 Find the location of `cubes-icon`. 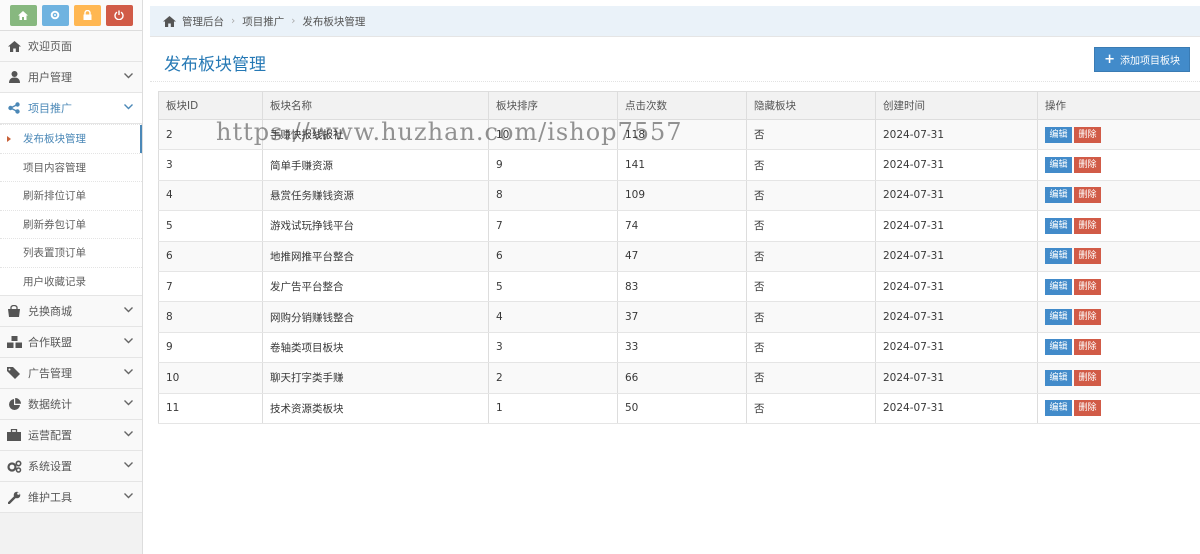

cubes-icon is located at coordinates (14, 342).